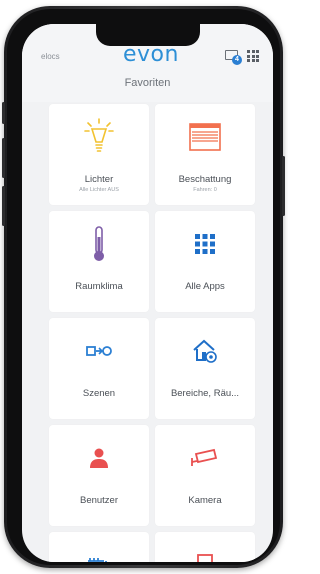  Describe the element at coordinates (99, 135) in the screenshot. I see `lightbulb-icon` at that location.